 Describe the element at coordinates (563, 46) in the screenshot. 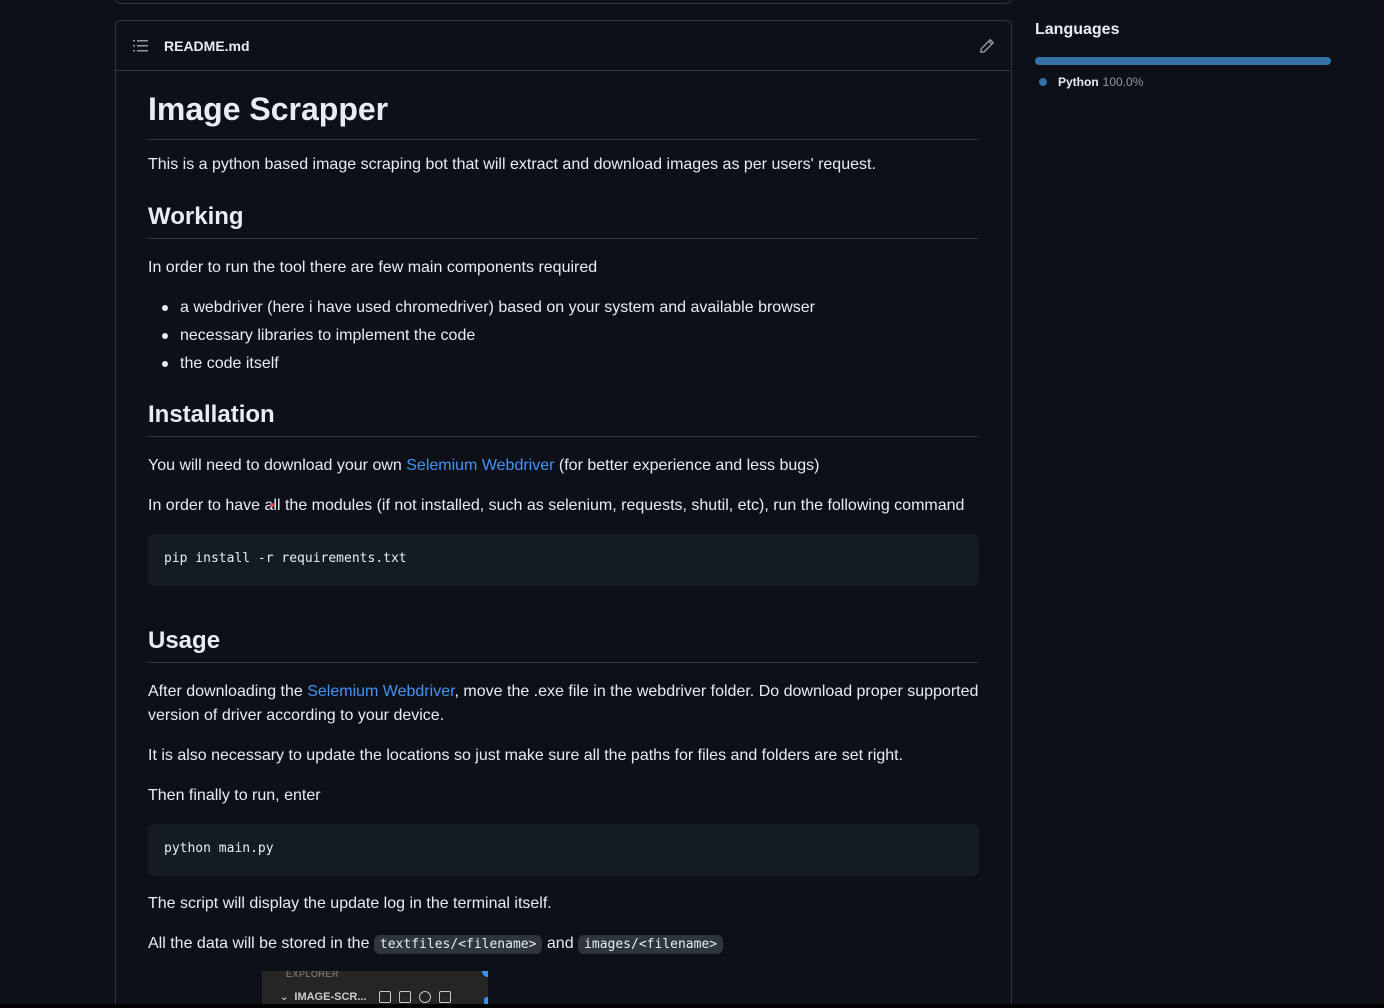

I see `readme-header: README.md` at that location.